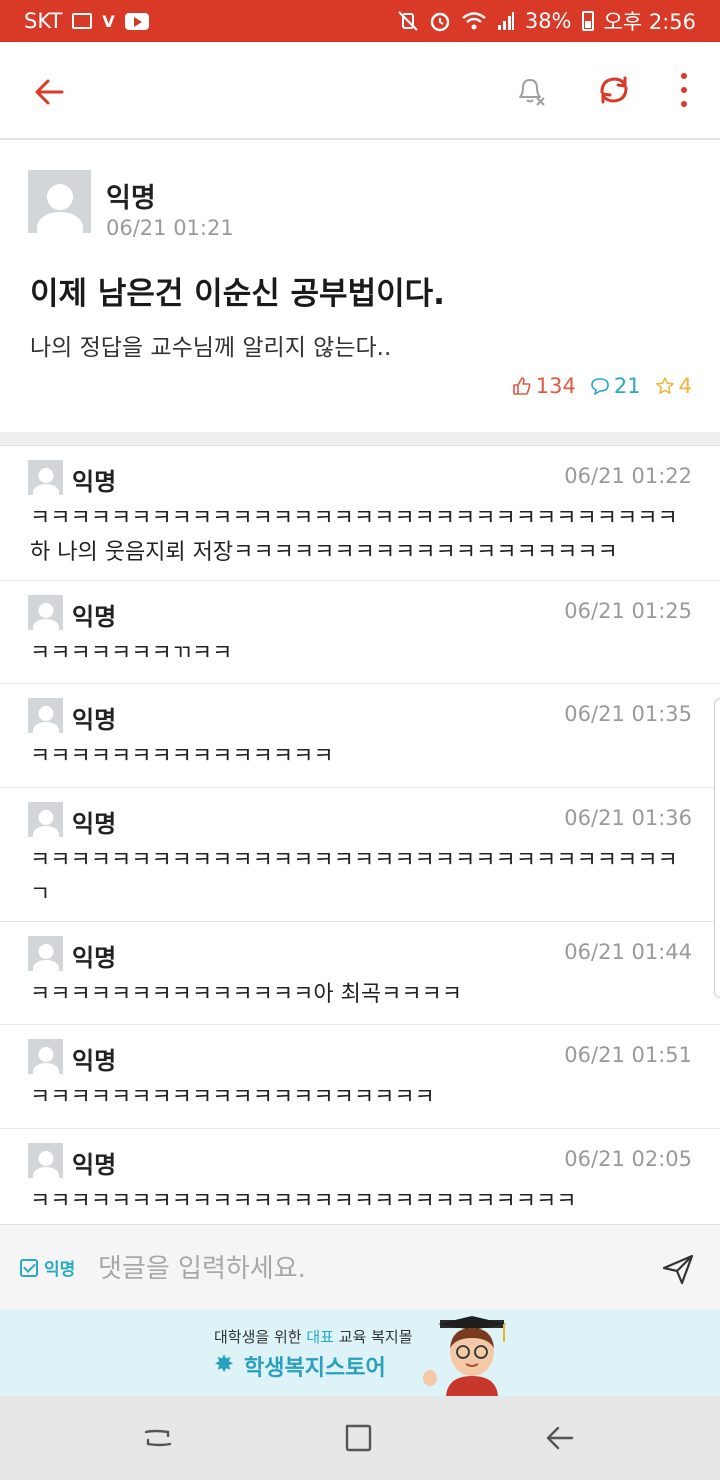 This screenshot has height=1480, width=720. What do you see at coordinates (587, 21) in the screenshot?
I see `battery-icon` at bounding box center [587, 21].